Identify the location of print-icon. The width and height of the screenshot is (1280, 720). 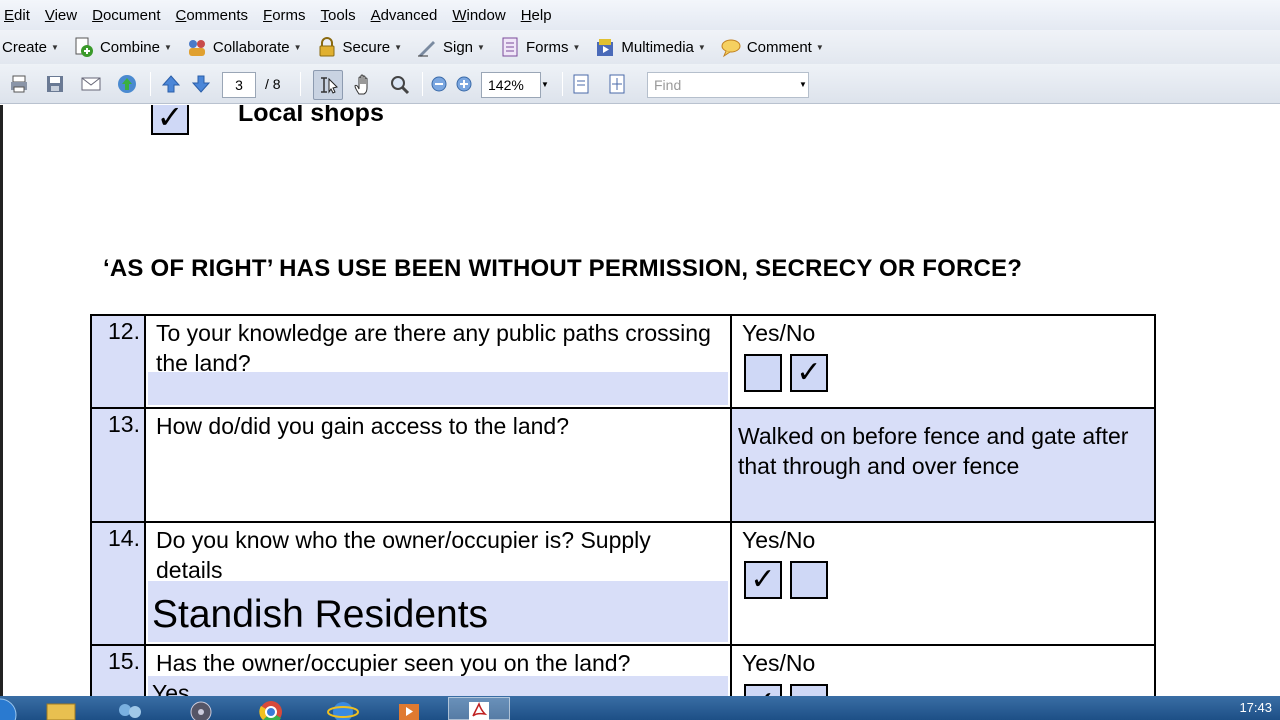
(19, 84).